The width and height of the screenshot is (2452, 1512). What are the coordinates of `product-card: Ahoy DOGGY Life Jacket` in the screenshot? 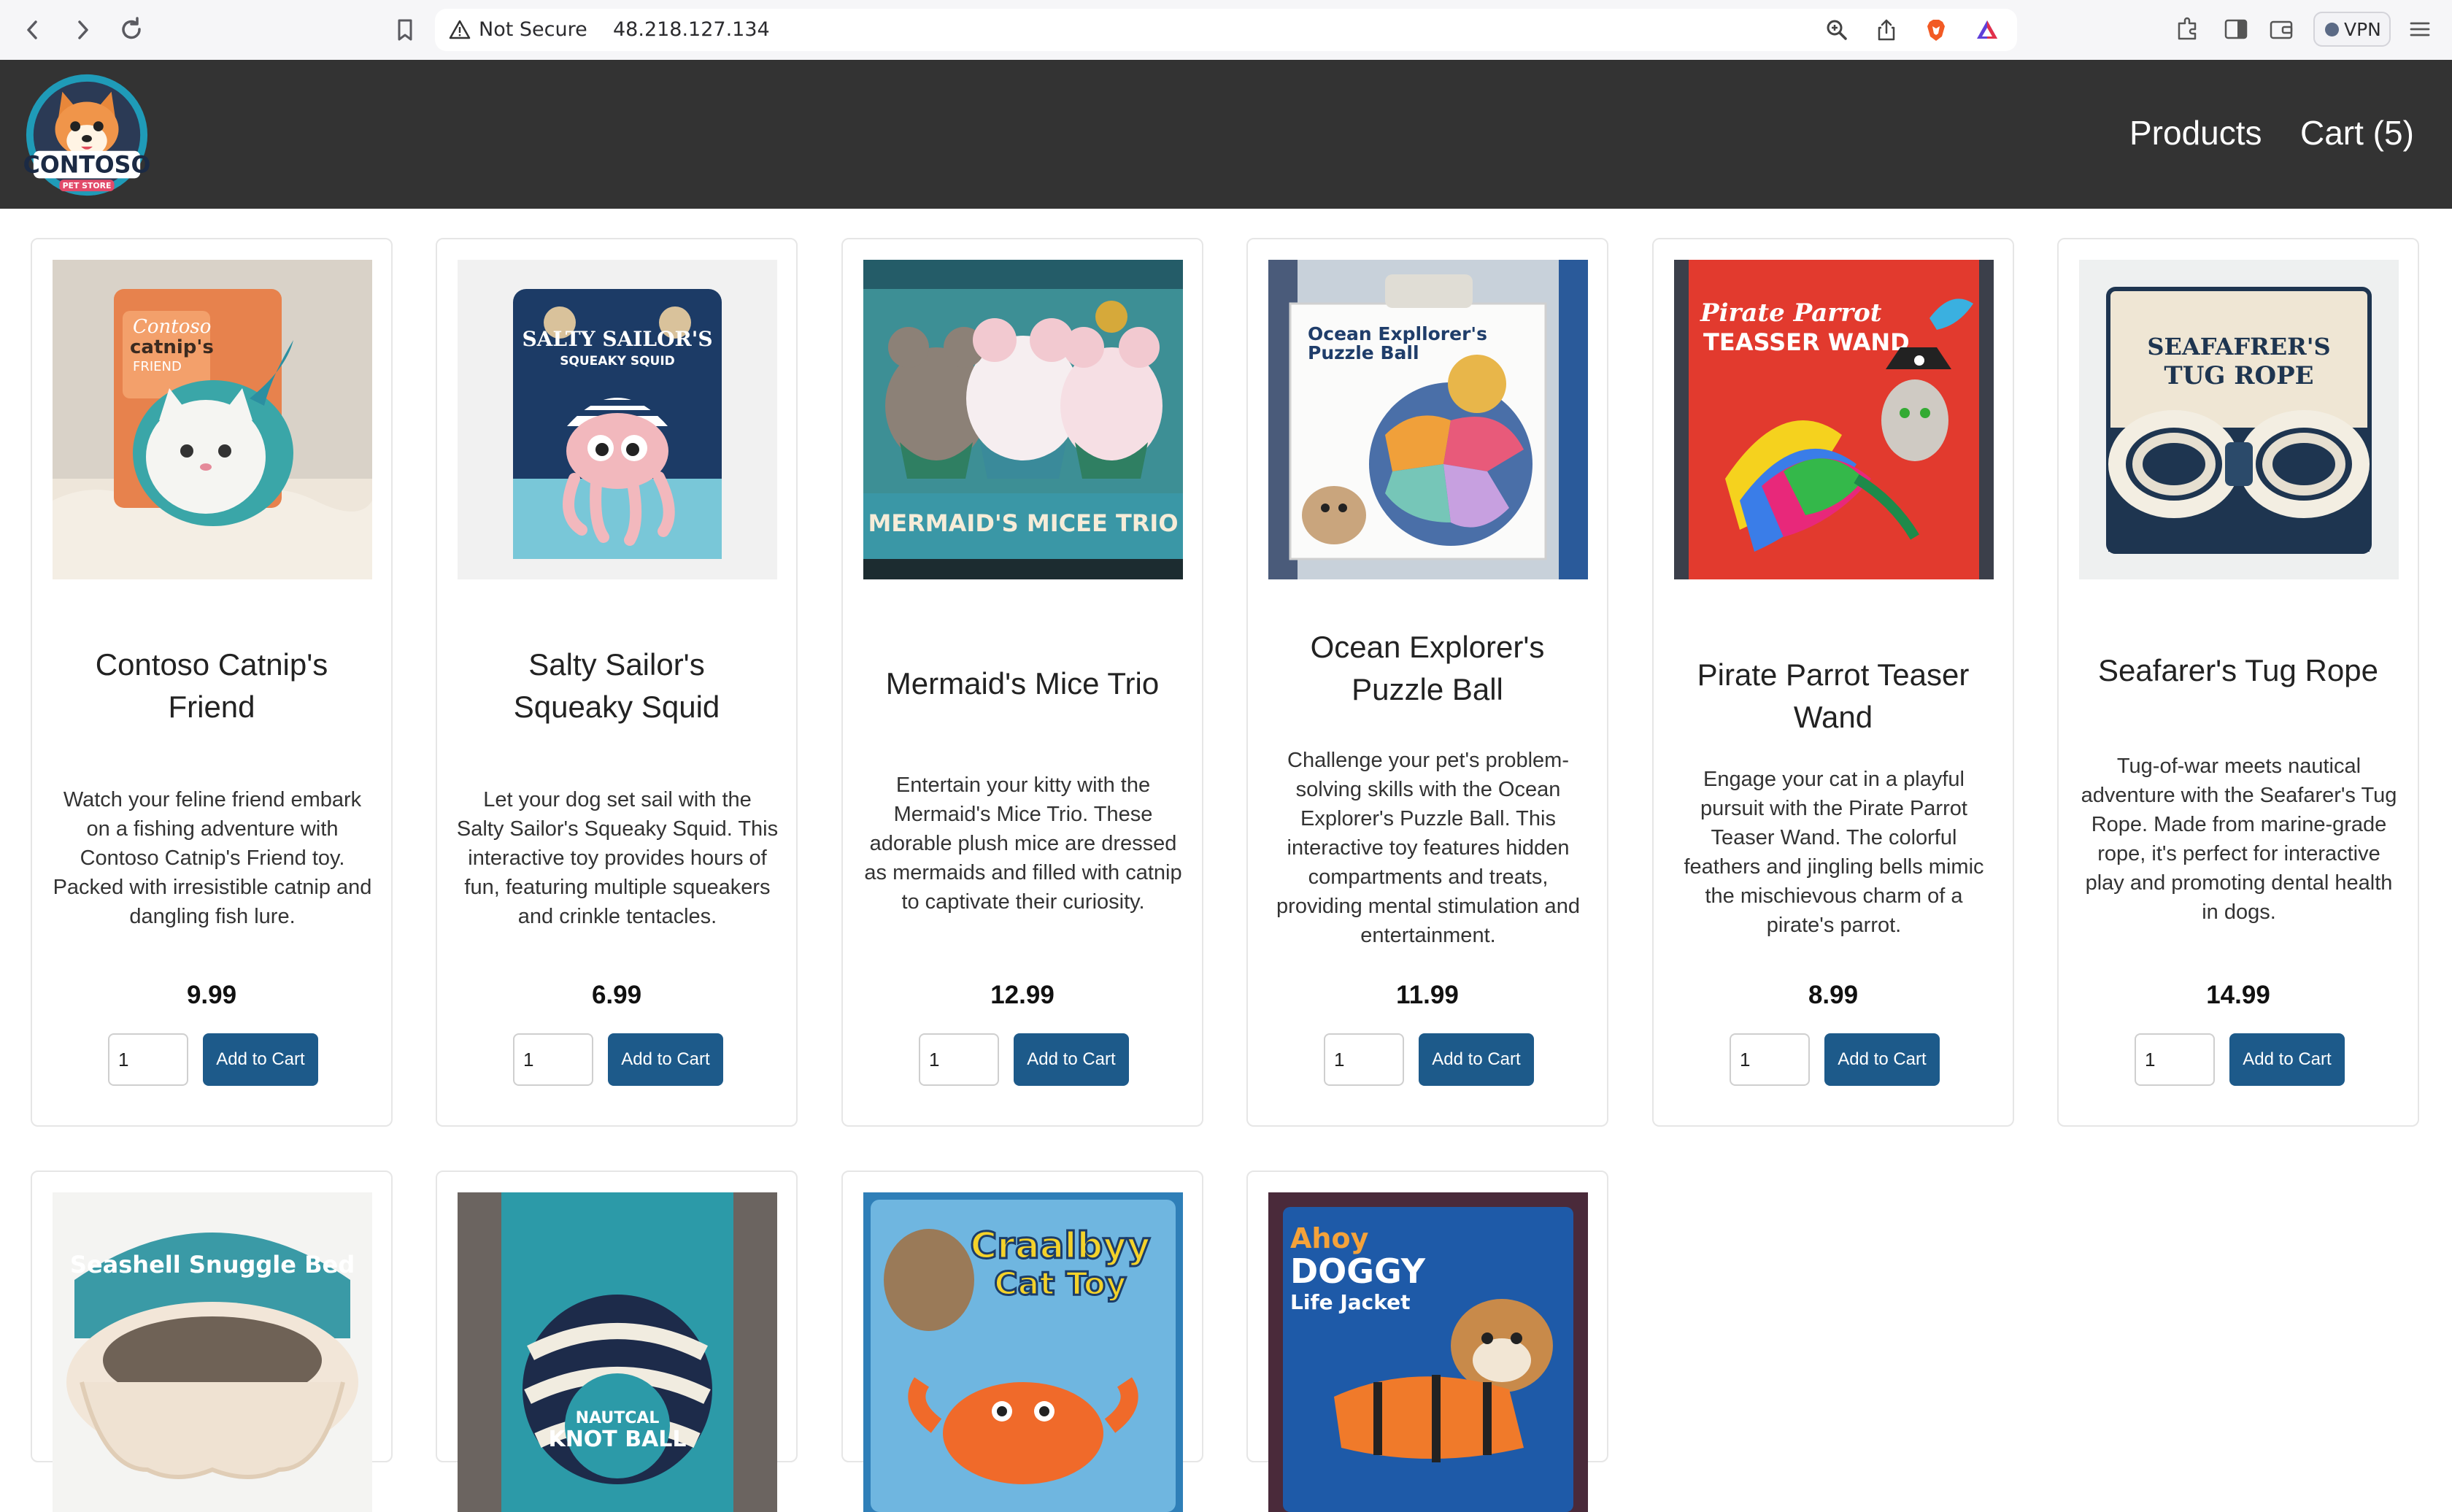 It's located at (1427, 1341).